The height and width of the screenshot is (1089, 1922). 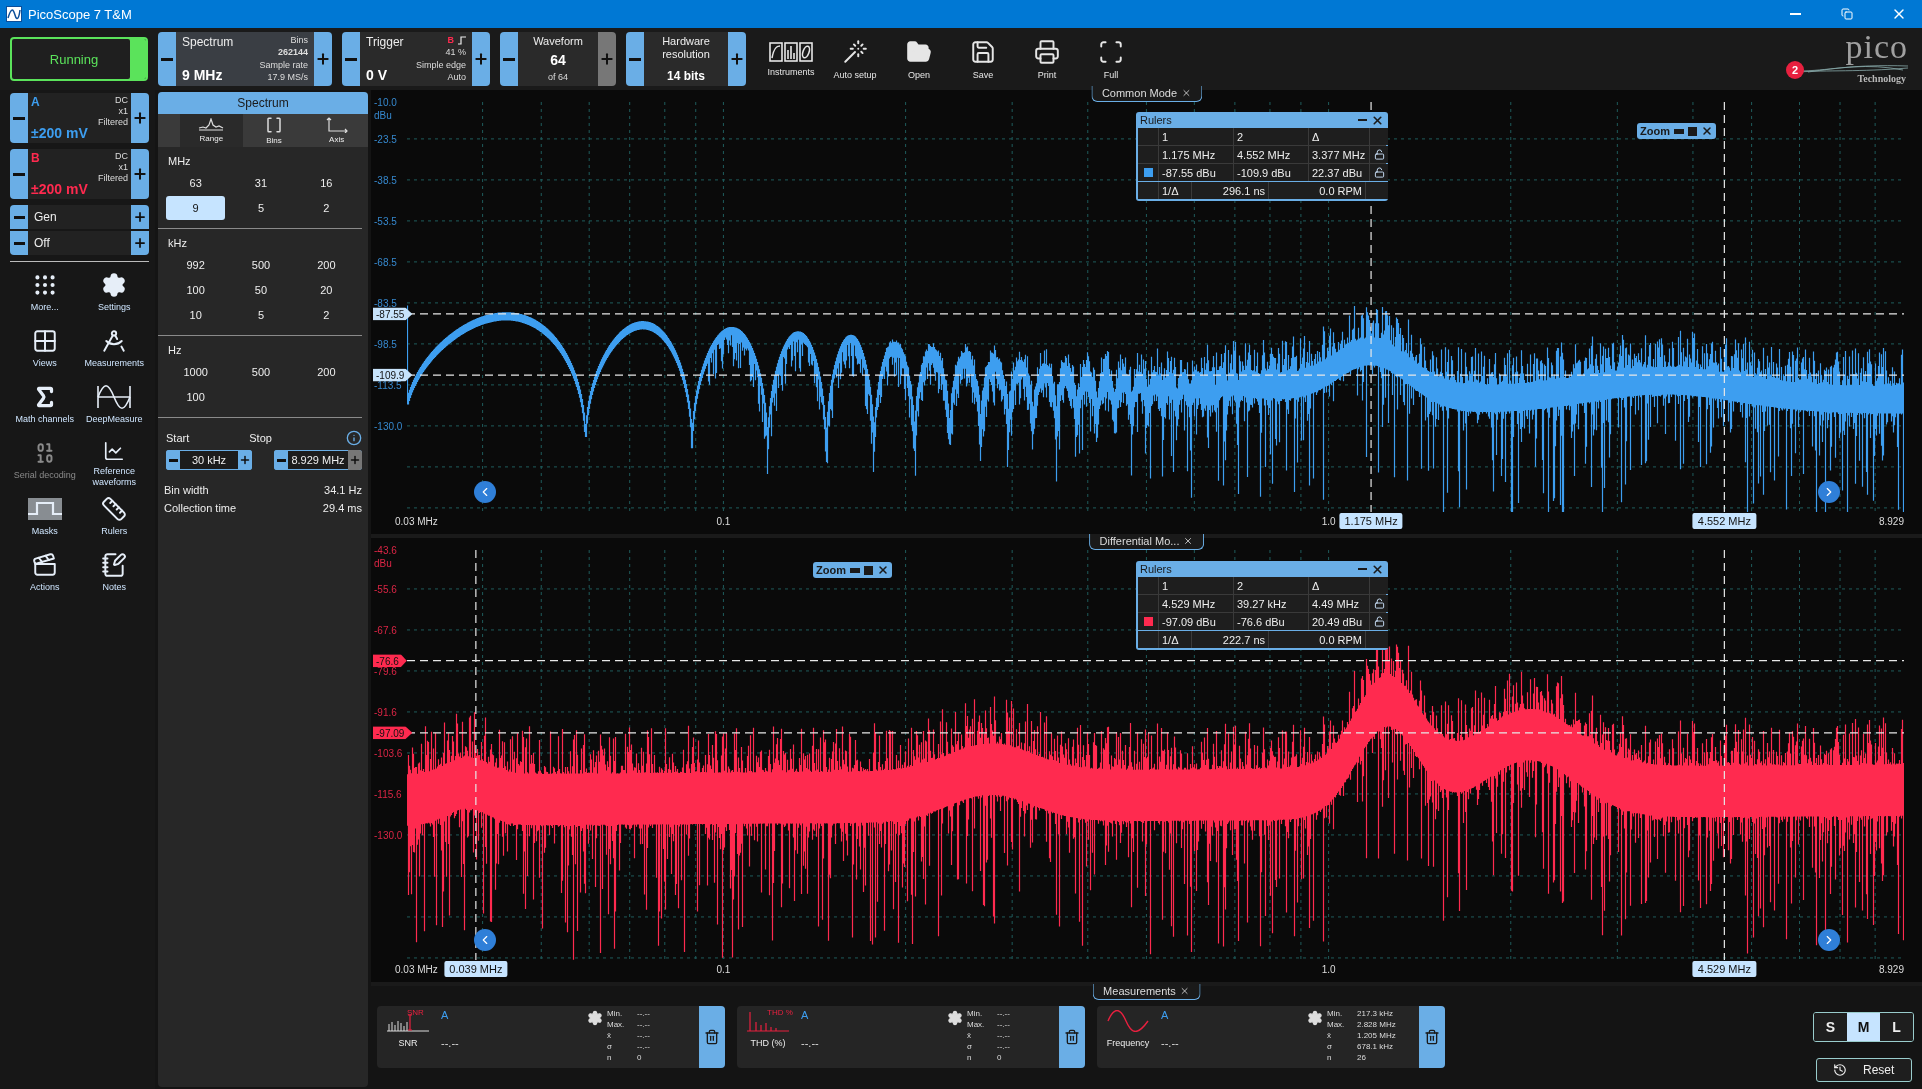 What do you see at coordinates (79, 59) in the screenshot?
I see `run-button: Running` at bounding box center [79, 59].